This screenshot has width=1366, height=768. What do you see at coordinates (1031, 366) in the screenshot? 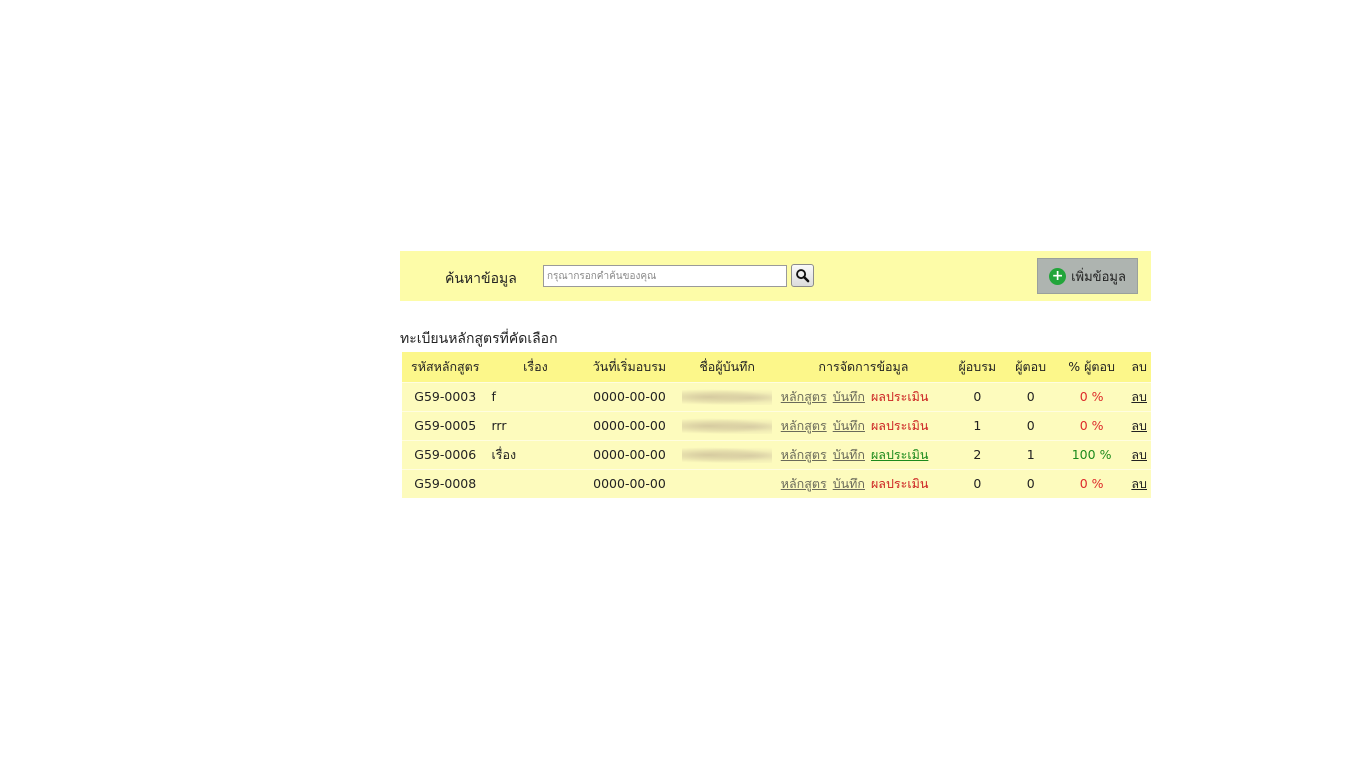
I see `header-responders: ผู้ตอบ` at bounding box center [1031, 366].